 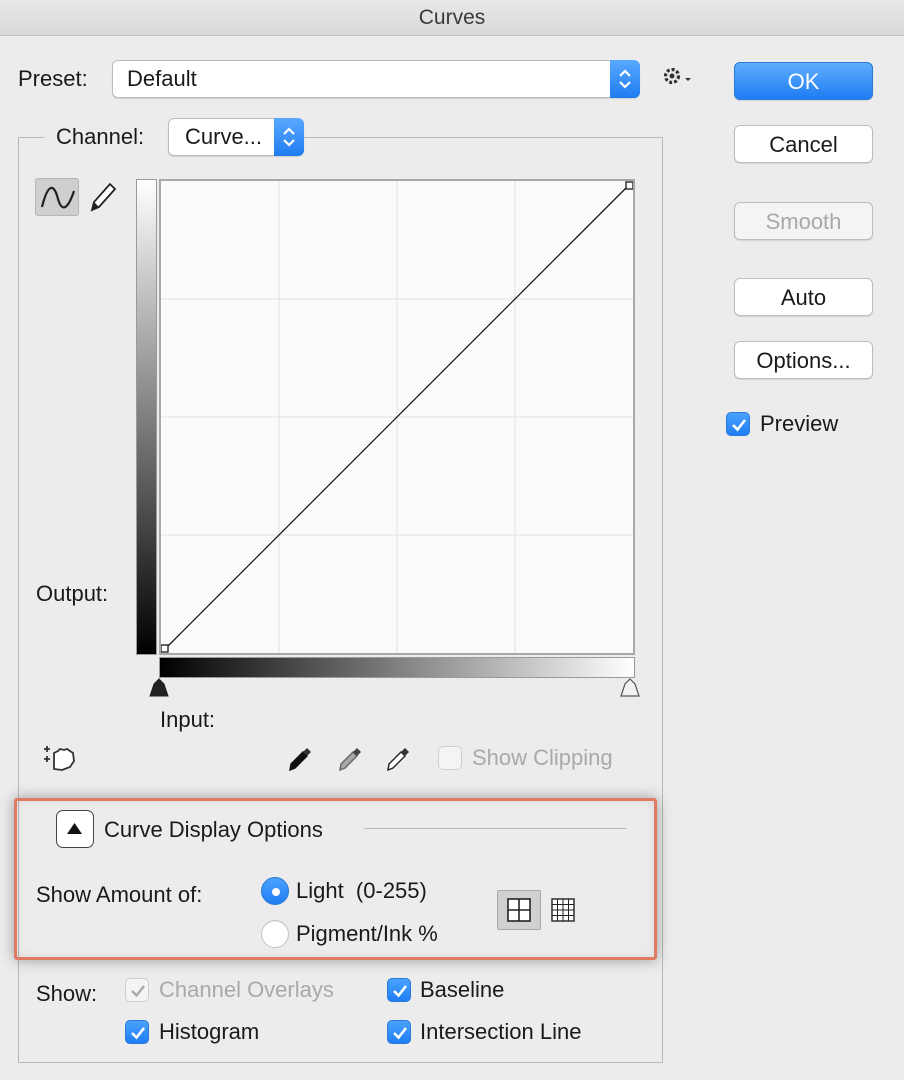 I want to click on white-point-handle, so click(x=629, y=185).